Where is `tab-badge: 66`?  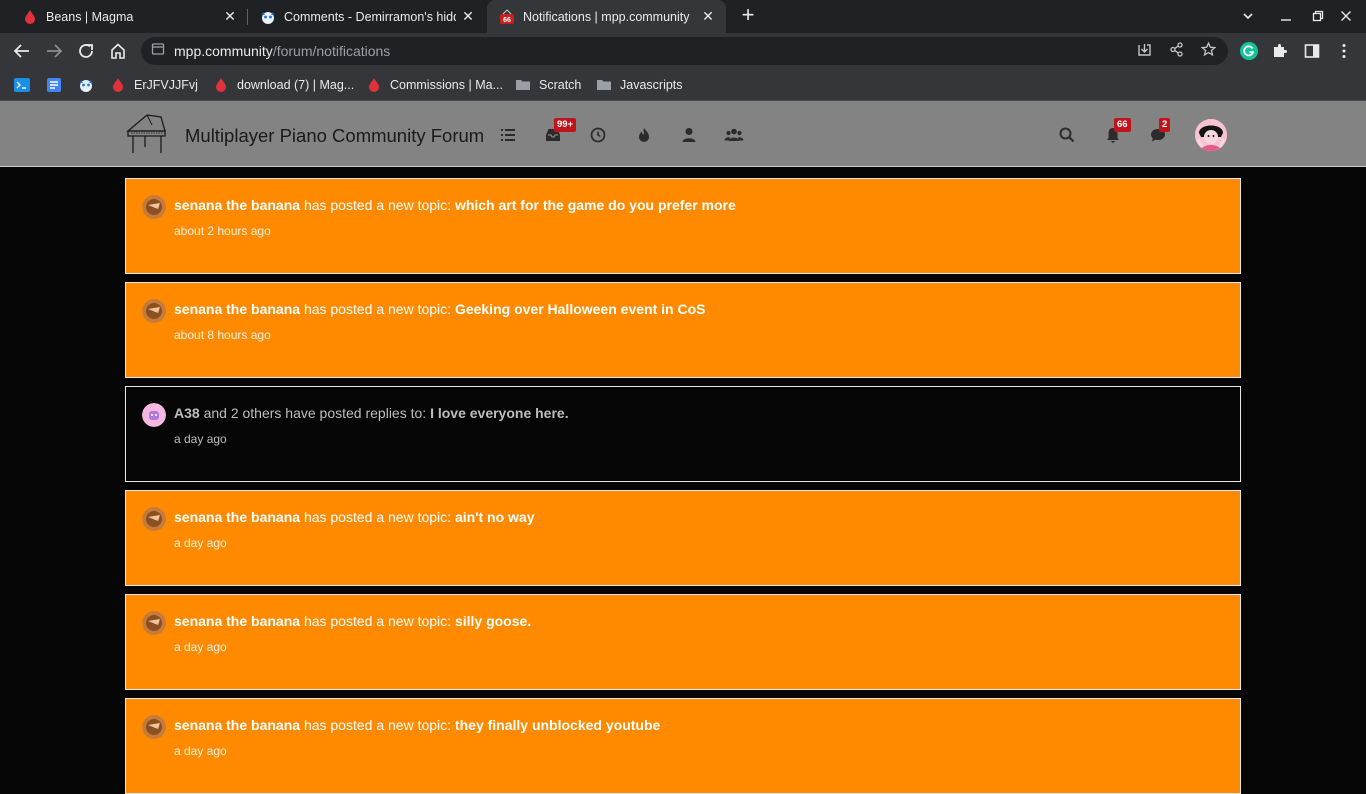 tab-badge: 66 is located at coordinates (507, 20).